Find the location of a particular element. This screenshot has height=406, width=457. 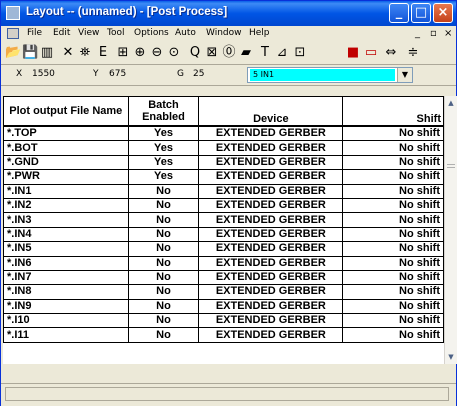

cell-file-name: *.I11 is located at coordinates (66, 335).